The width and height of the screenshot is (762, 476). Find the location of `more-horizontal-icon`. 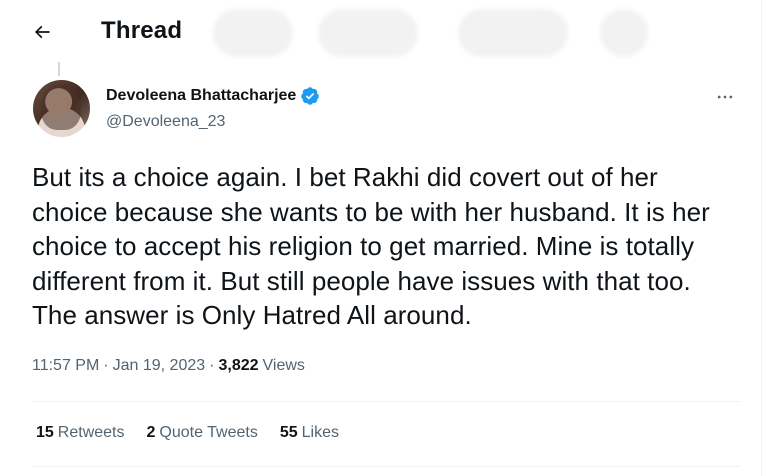

more-horizontal-icon is located at coordinates (725, 97).